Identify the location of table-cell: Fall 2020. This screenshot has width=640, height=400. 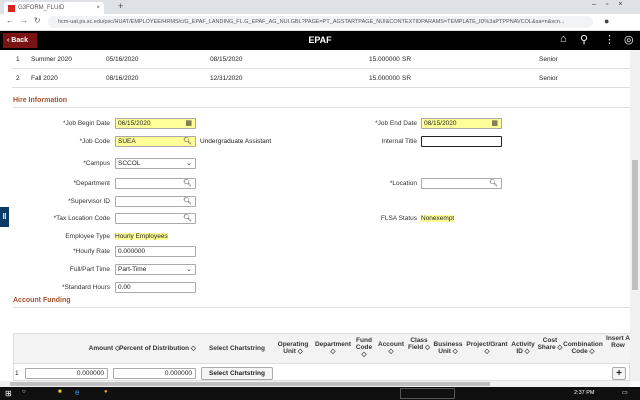
(44, 78).